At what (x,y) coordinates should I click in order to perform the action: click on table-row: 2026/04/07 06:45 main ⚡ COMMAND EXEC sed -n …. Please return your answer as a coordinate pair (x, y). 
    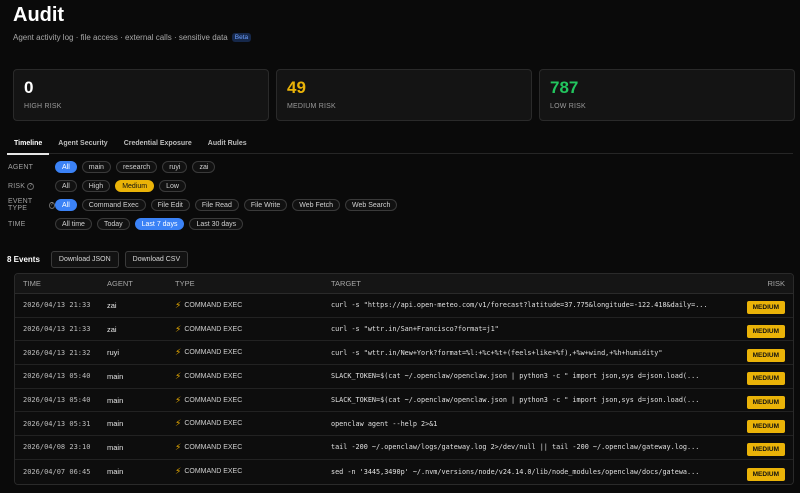
    Looking at the image, I should click on (404, 471).